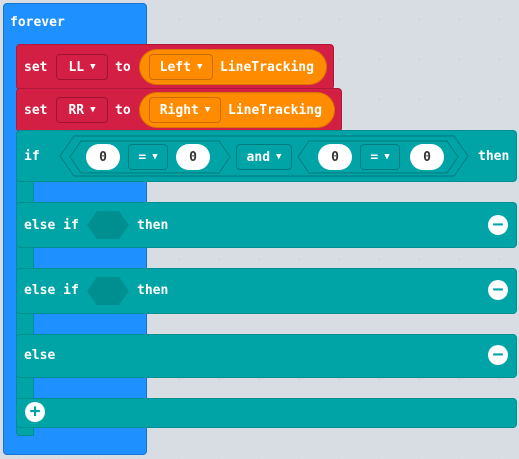  What do you see at coordinates (108, 291) in the screenshot?
I see `else-if-2-empty-condition-slot` at bounding box center [108, 291].